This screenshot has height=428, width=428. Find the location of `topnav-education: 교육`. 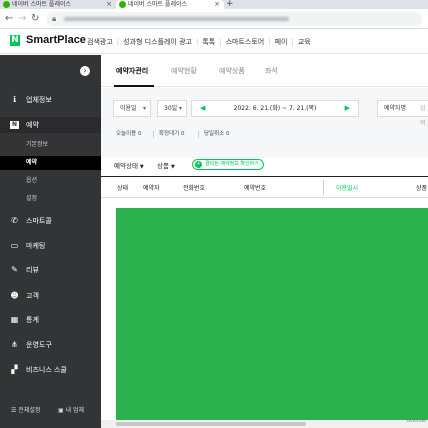

topnav-education: 교육 is located at coordinates (304, 42).